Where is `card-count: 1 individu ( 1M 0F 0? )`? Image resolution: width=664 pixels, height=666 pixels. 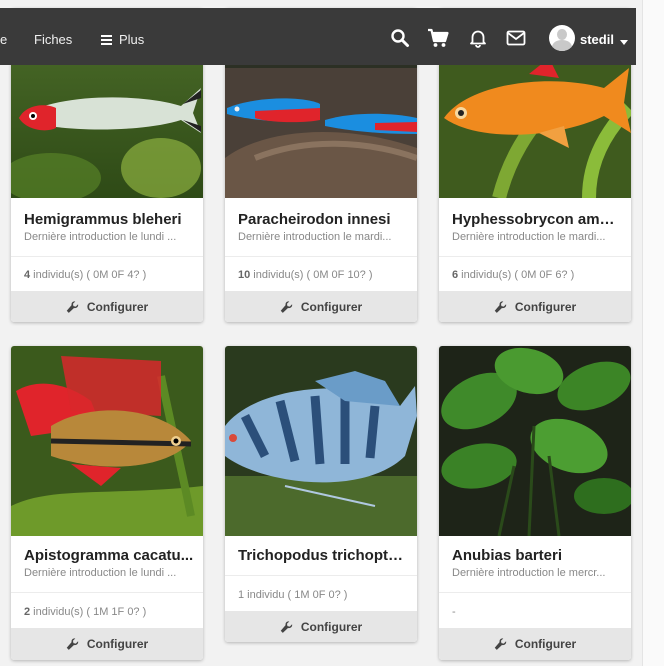
card-count: 1 individu ( 1M 0F 0? ) is located at coordinates (293, 595).